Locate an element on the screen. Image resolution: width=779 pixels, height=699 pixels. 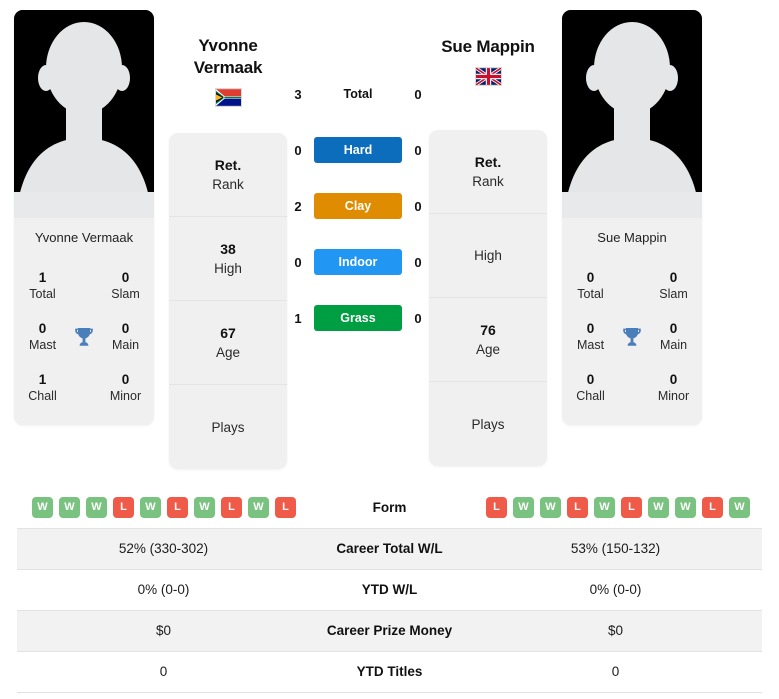
left-ytd-titles: 0 is located at coordinates (163, 671).